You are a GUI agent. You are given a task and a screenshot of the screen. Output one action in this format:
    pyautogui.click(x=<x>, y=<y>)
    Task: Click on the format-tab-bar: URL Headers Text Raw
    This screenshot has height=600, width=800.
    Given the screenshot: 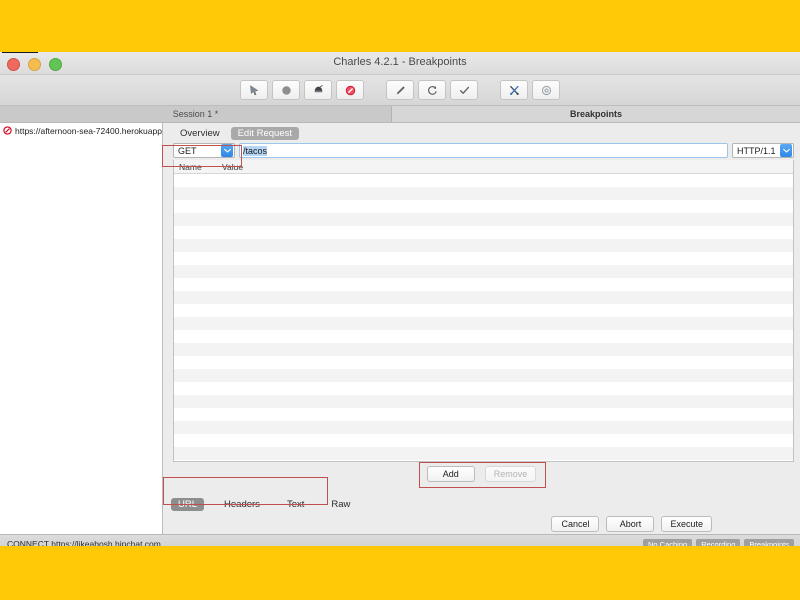 What is the action you would take?
    pyautogui.click(x=264, y=504)
    